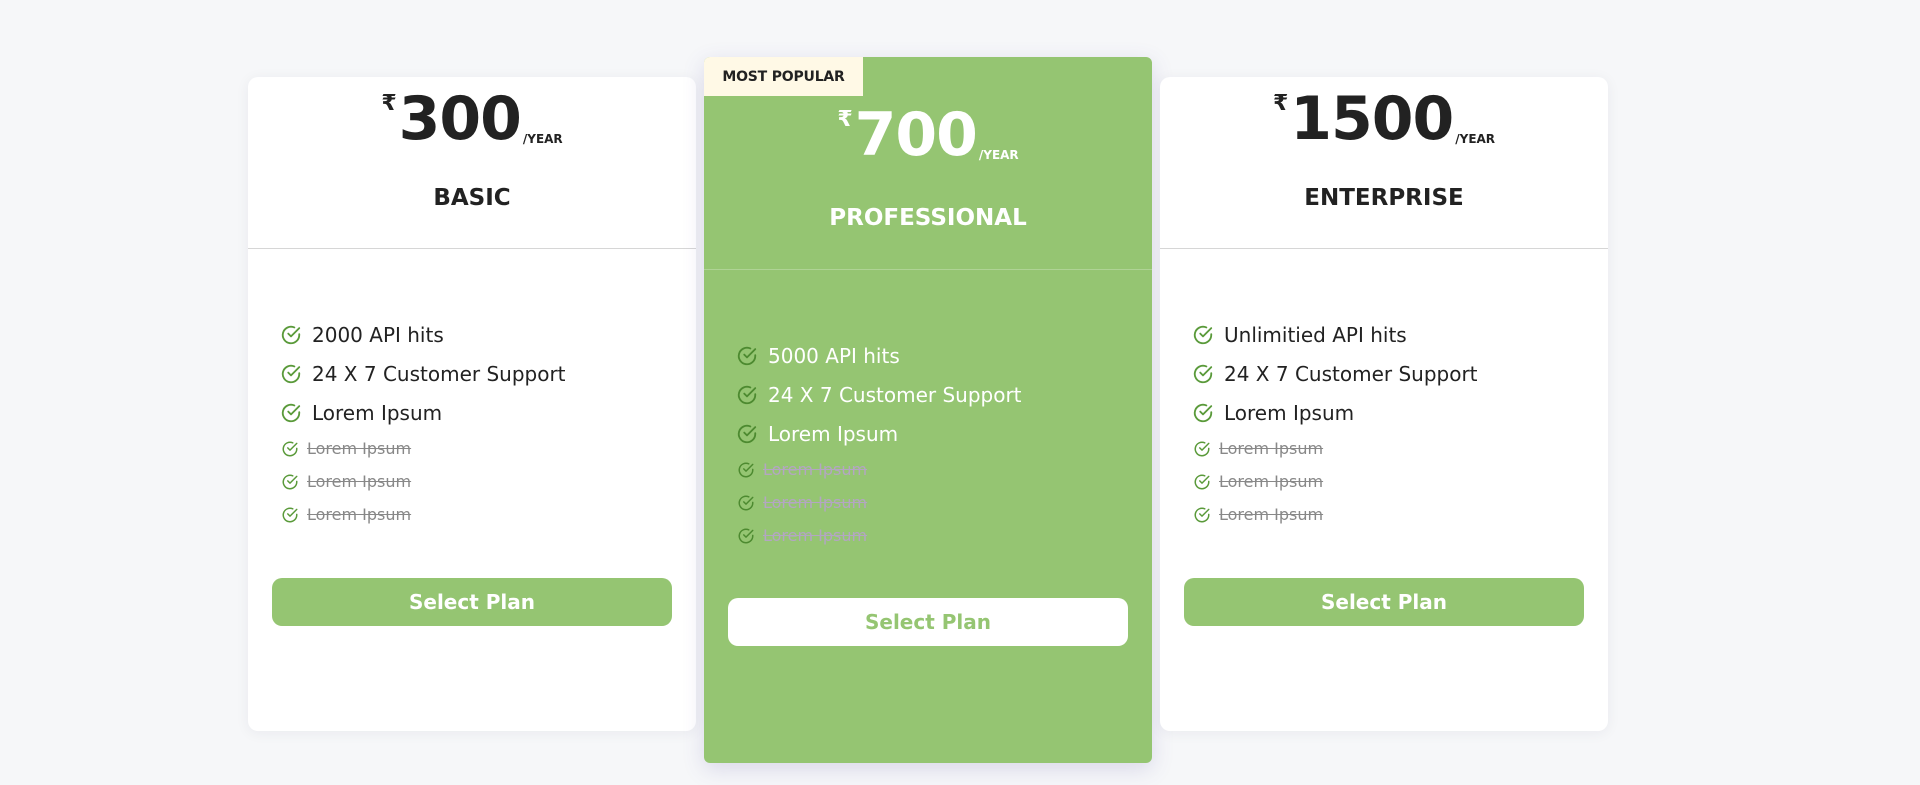 The height and width of the screenshot is (785, 1920). Describe the element at coordinates (834, 355) in the screenshot. I see `feature-label: 5000 API hits` at that location.